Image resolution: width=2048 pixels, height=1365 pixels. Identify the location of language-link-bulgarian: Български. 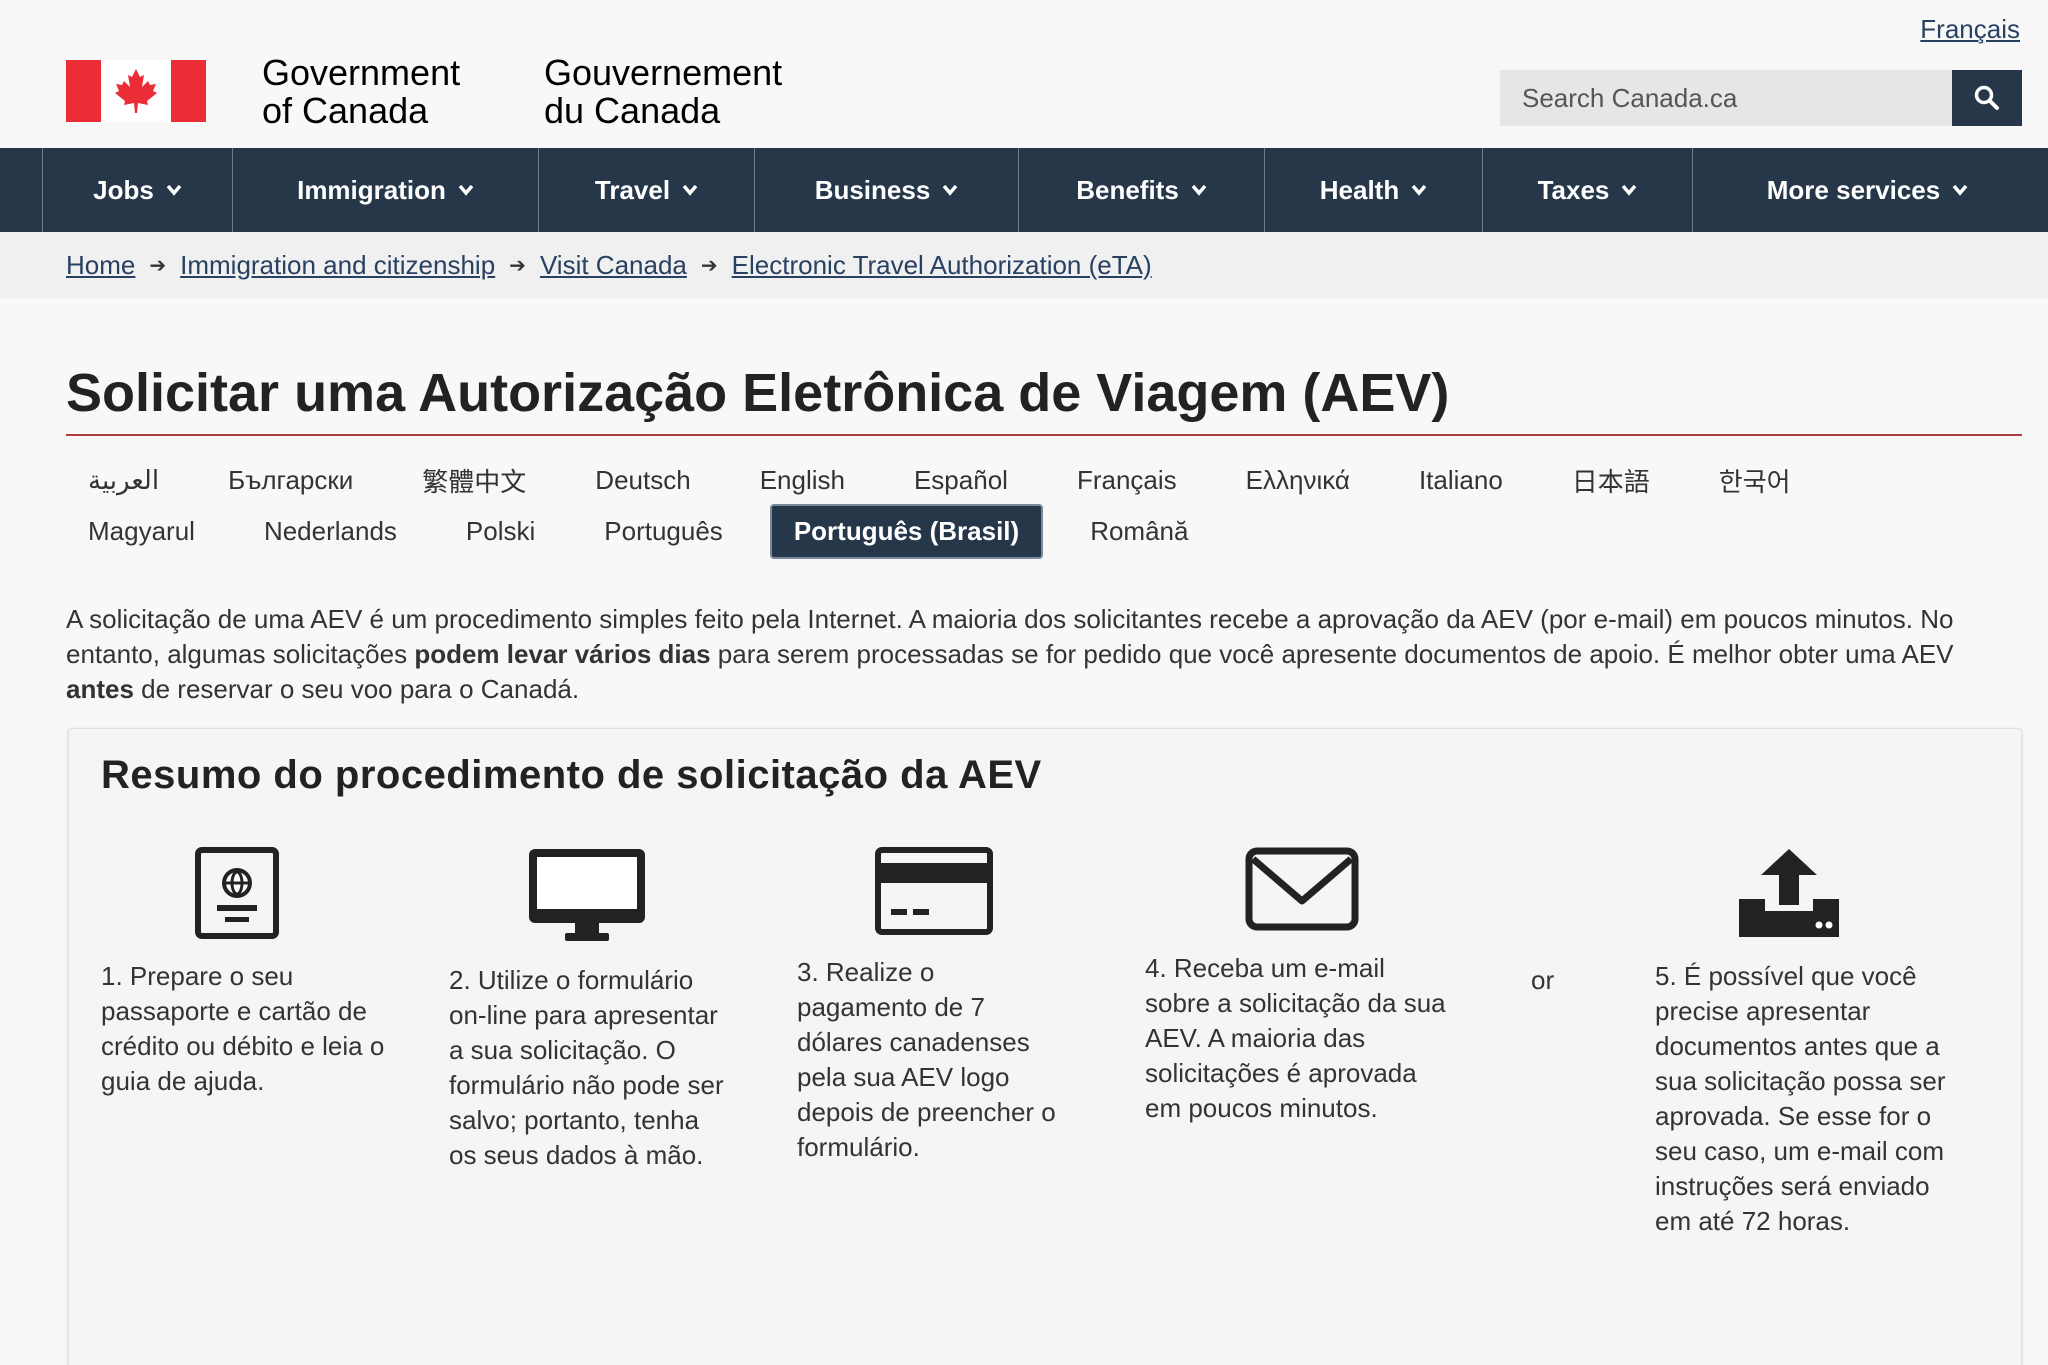
(290, 480).